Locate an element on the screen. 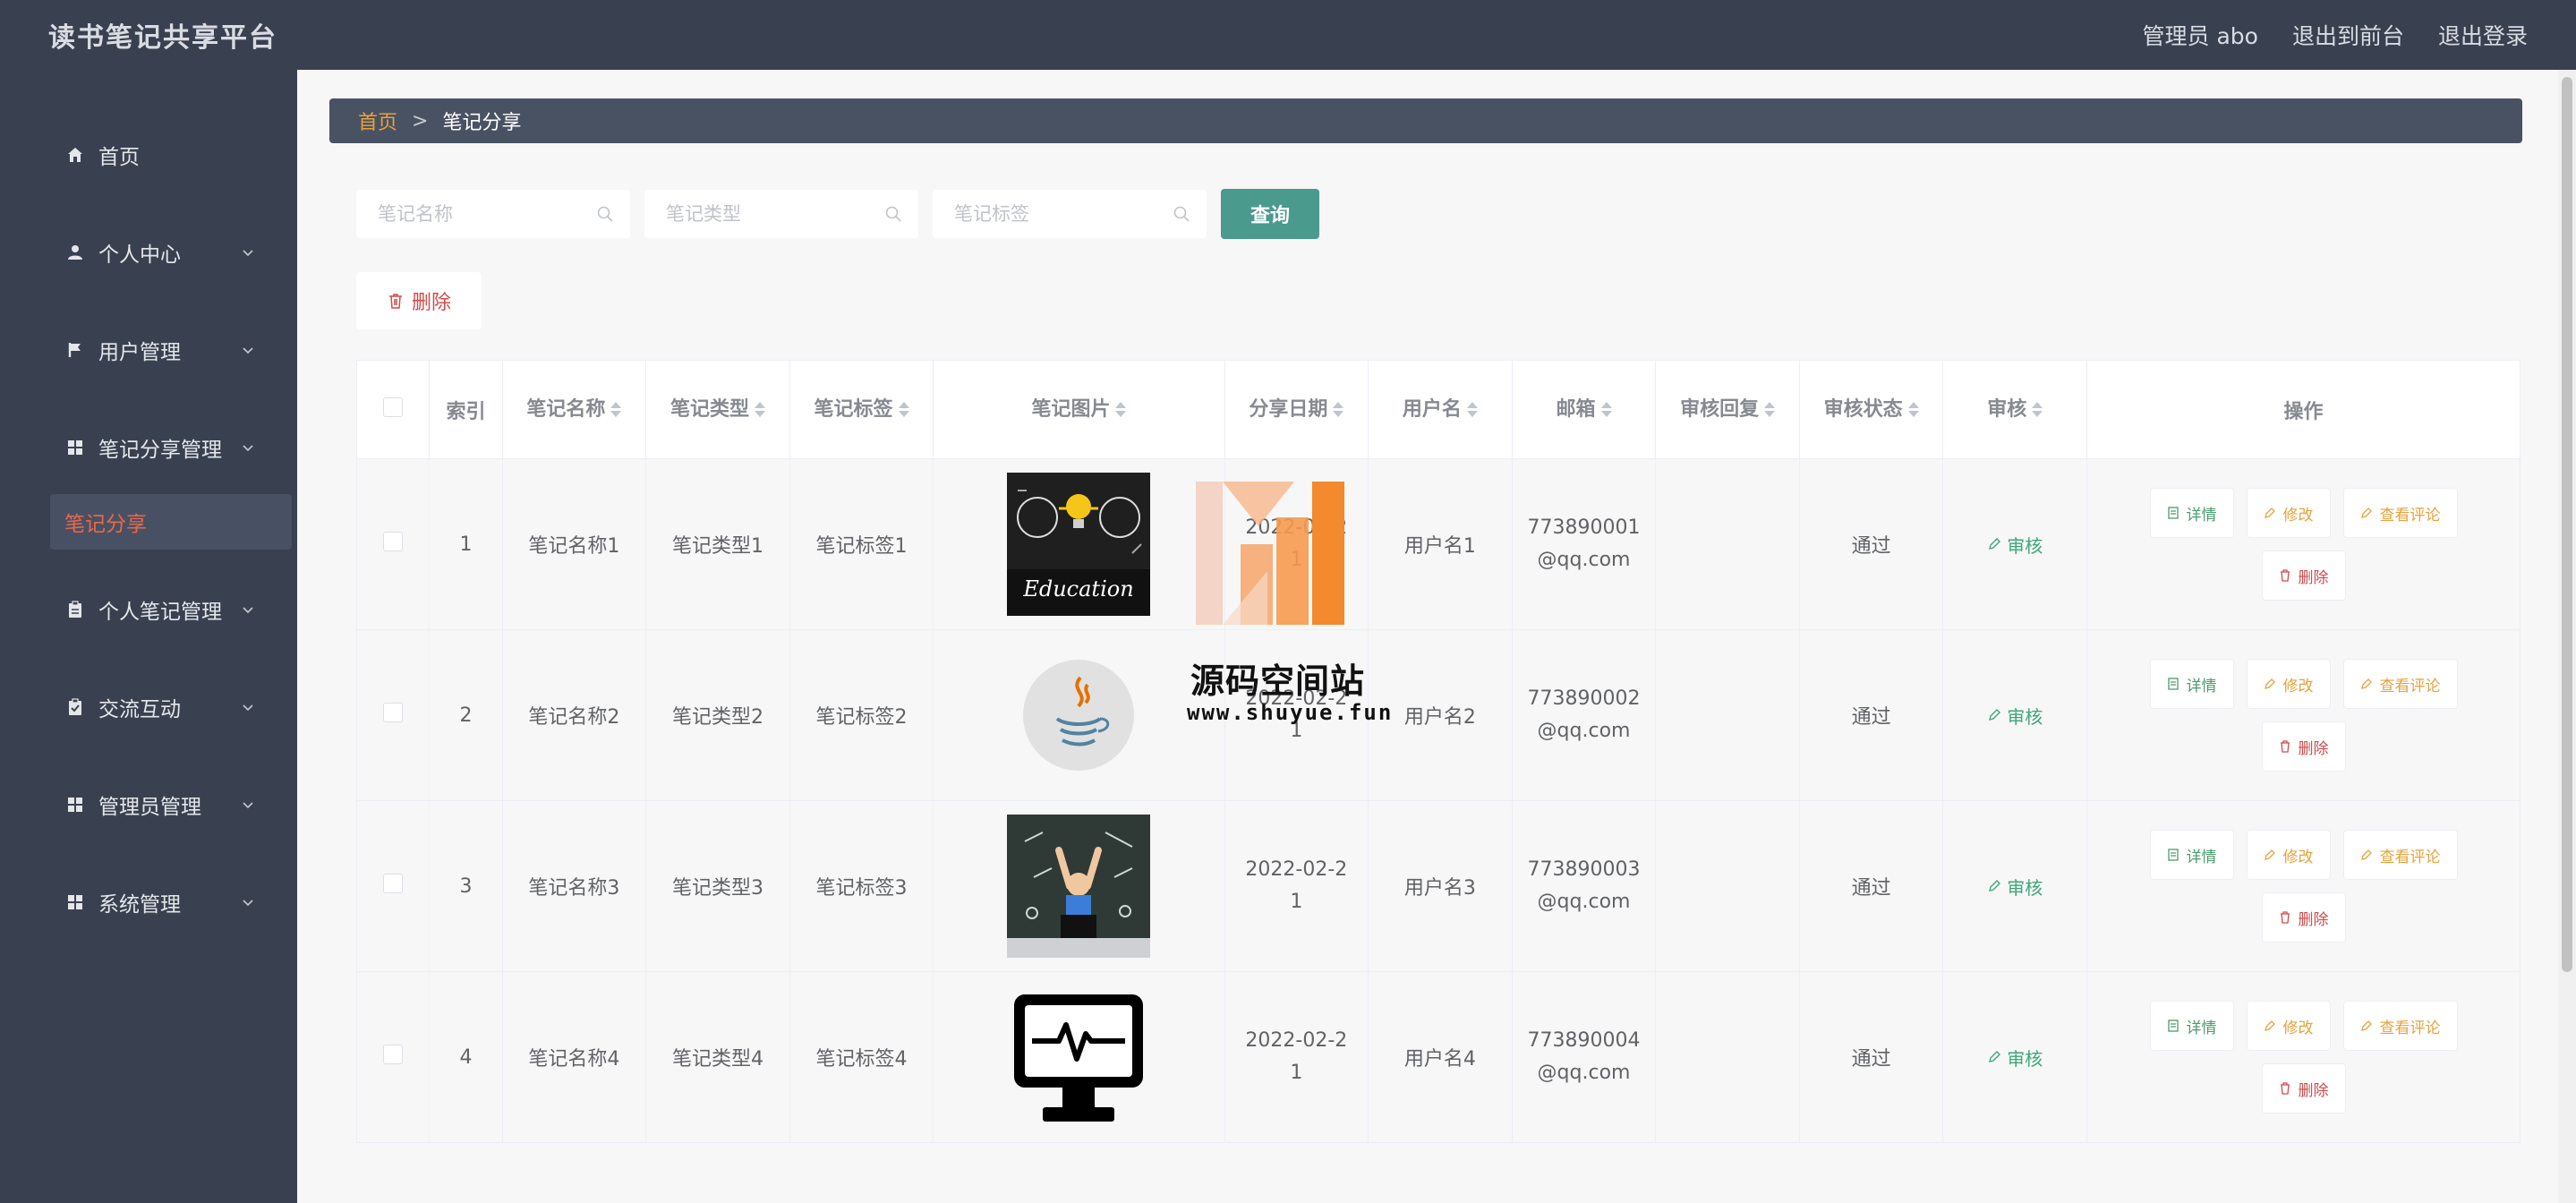  sidebar-item-home: 首页 is located at coordinates (148, 154).